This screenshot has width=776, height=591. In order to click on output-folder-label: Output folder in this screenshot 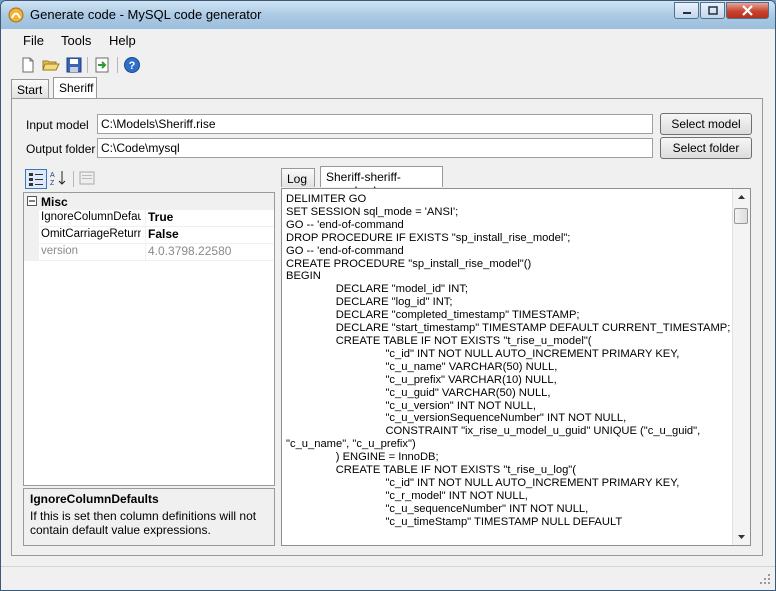, I will do `click(61, 149)`.